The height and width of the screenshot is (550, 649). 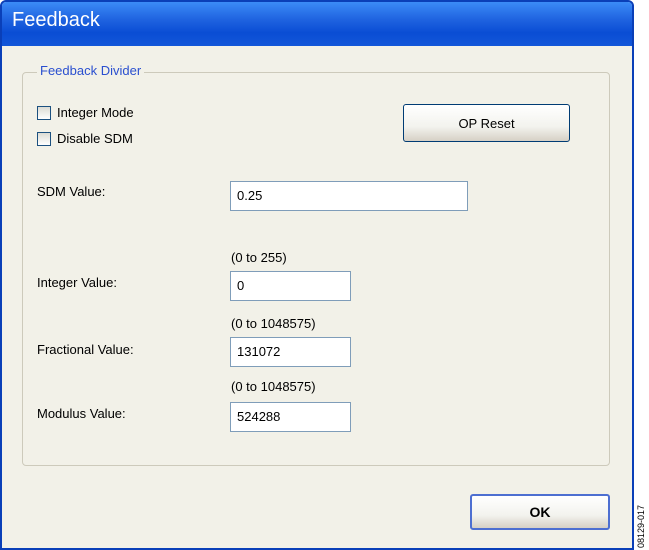 What do you see at coordinates (95, 138) in the screenshot?
I see `disable-sdm-label: Disable SDM` at bounding box center [95, 138].